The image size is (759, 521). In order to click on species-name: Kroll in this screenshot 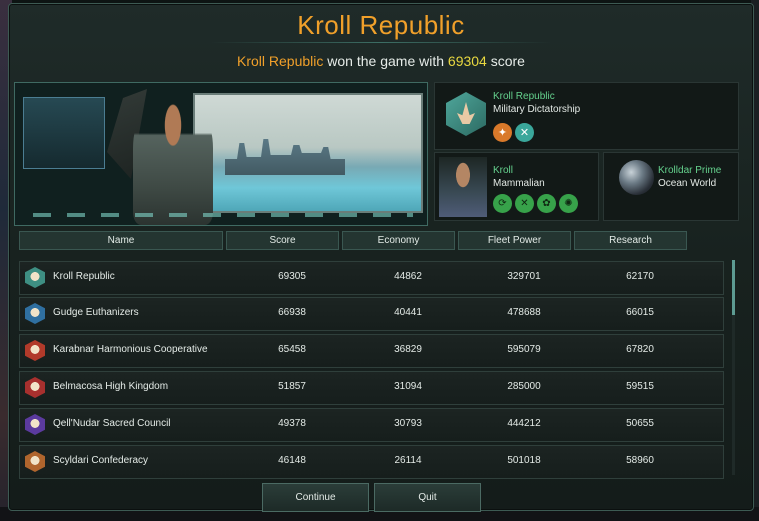, I will do `click(503, 170)`.